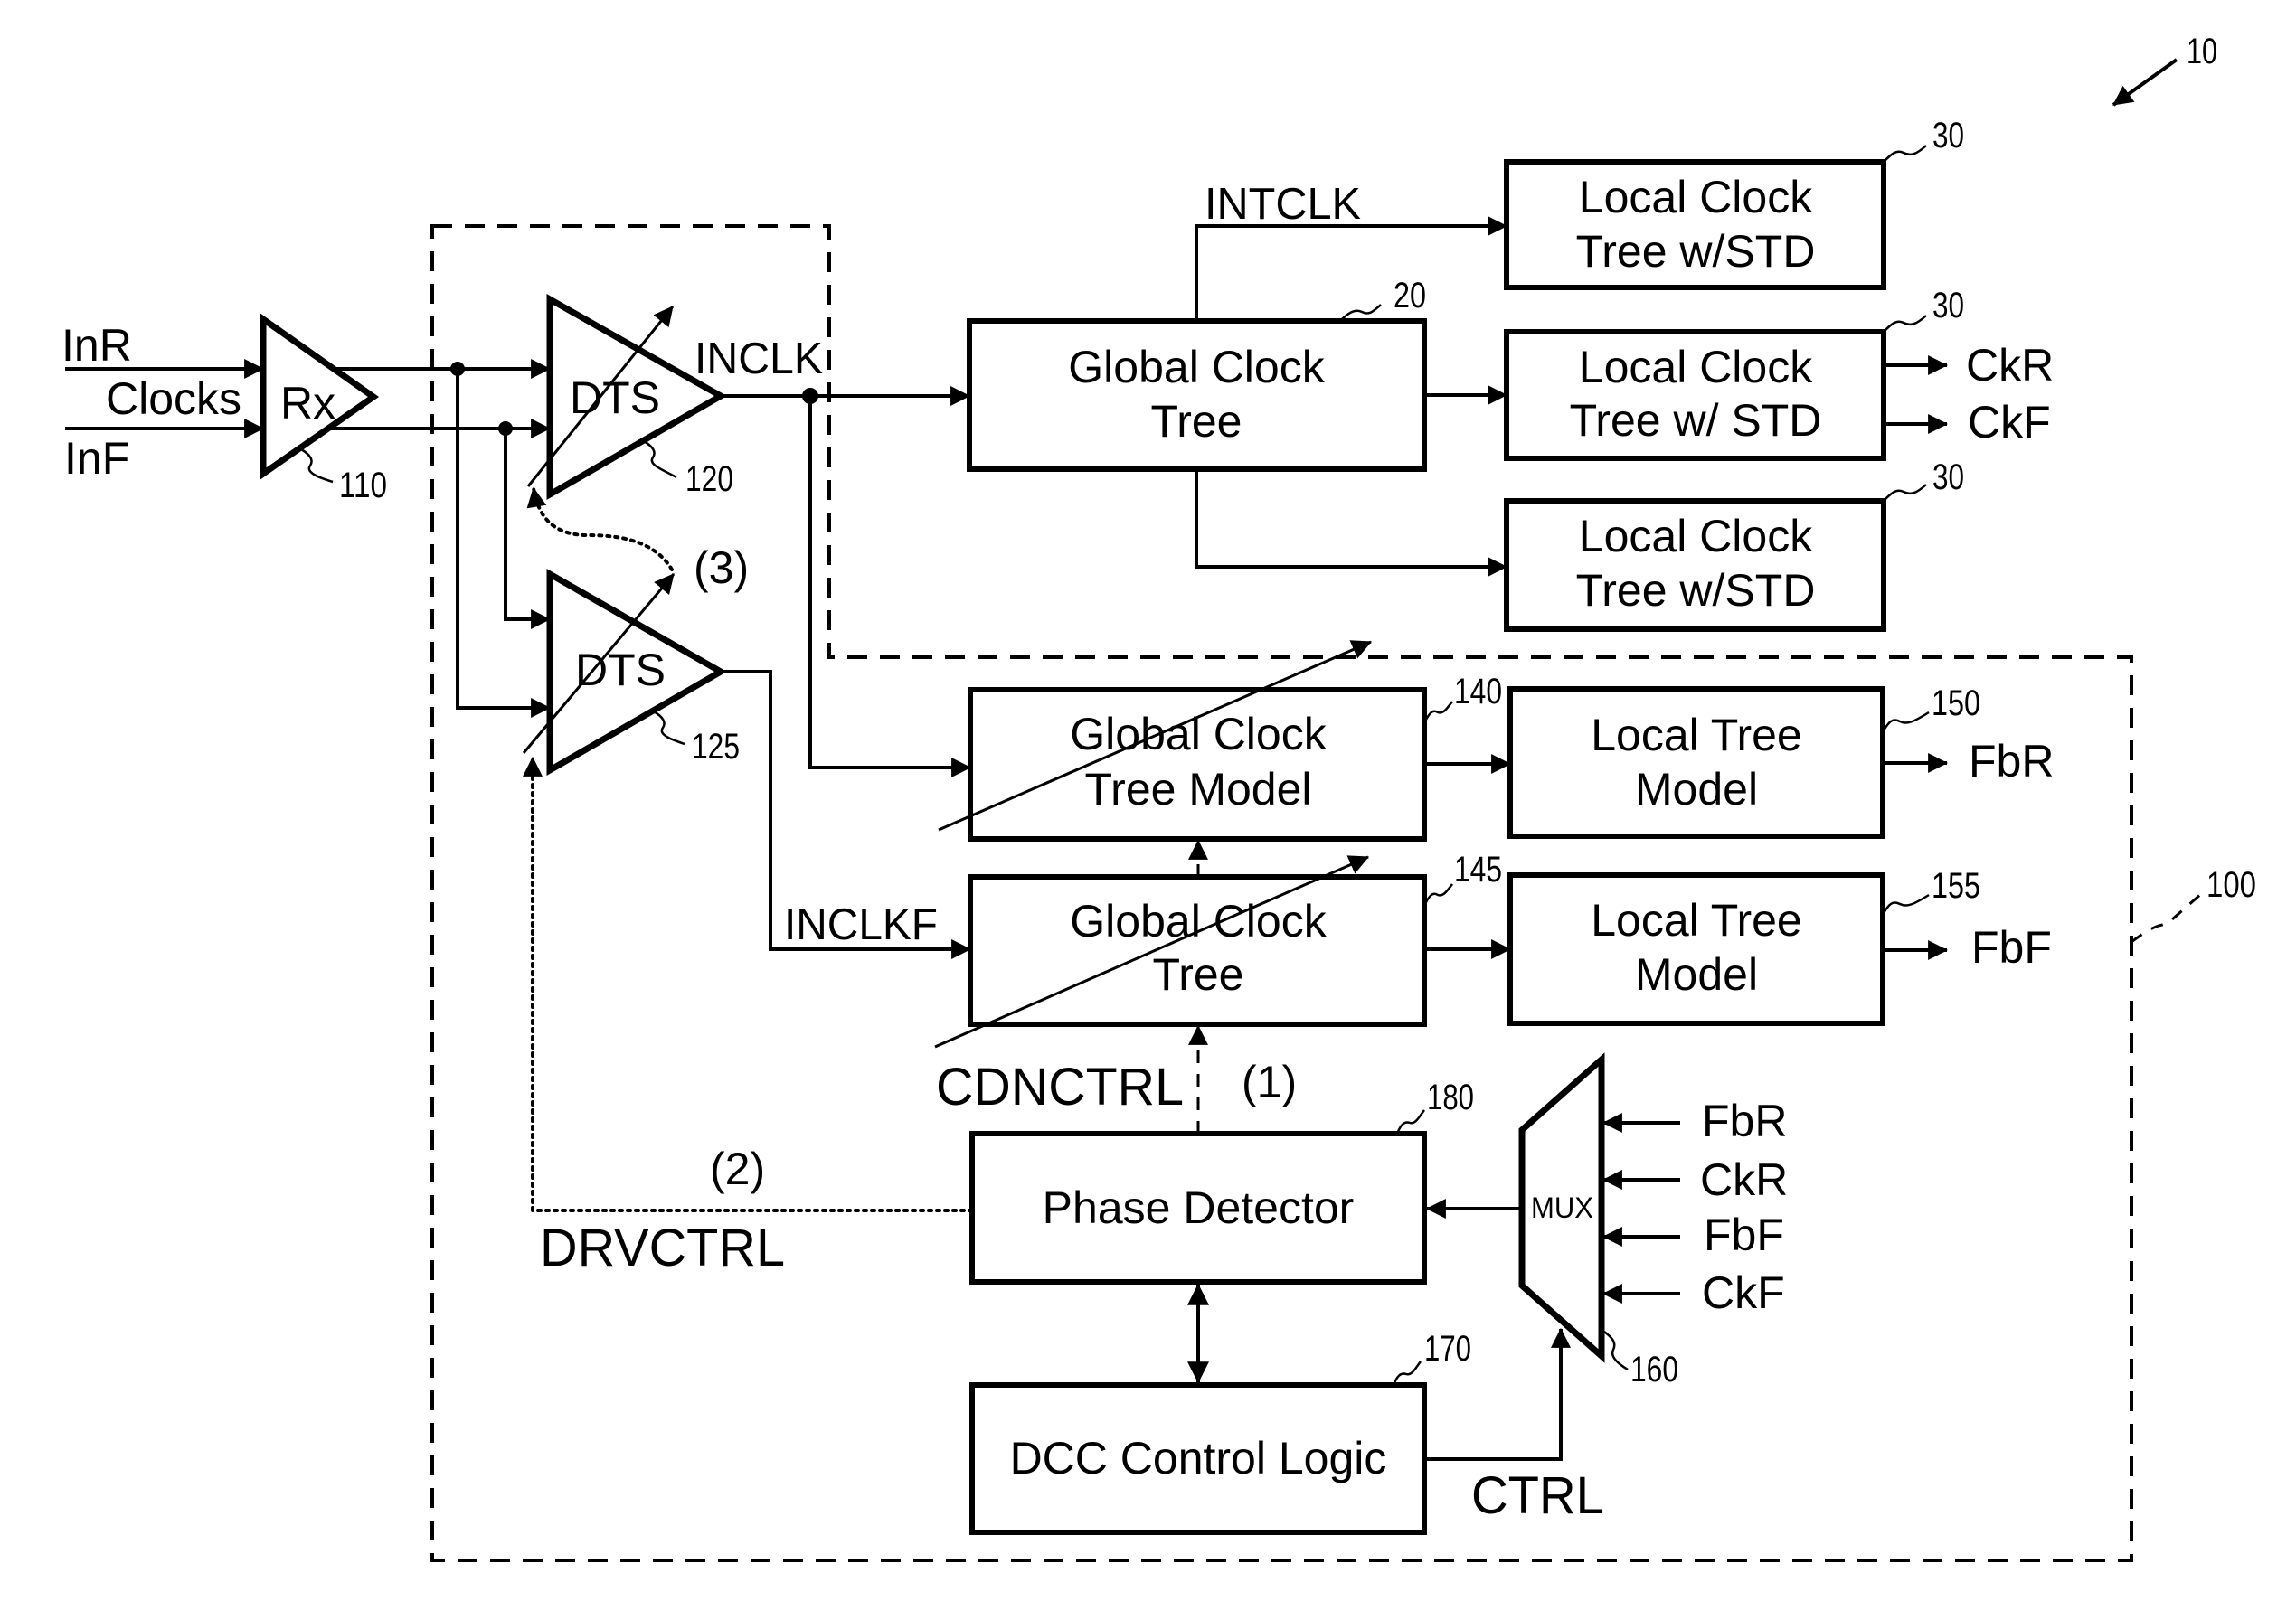 Image resolution: width=2296 pixels, height=1620 pixels. What do you see at coordinates (97, 458) in the screenshot?
I see `input-label-inf: InF` at bounding box center [97, 458].